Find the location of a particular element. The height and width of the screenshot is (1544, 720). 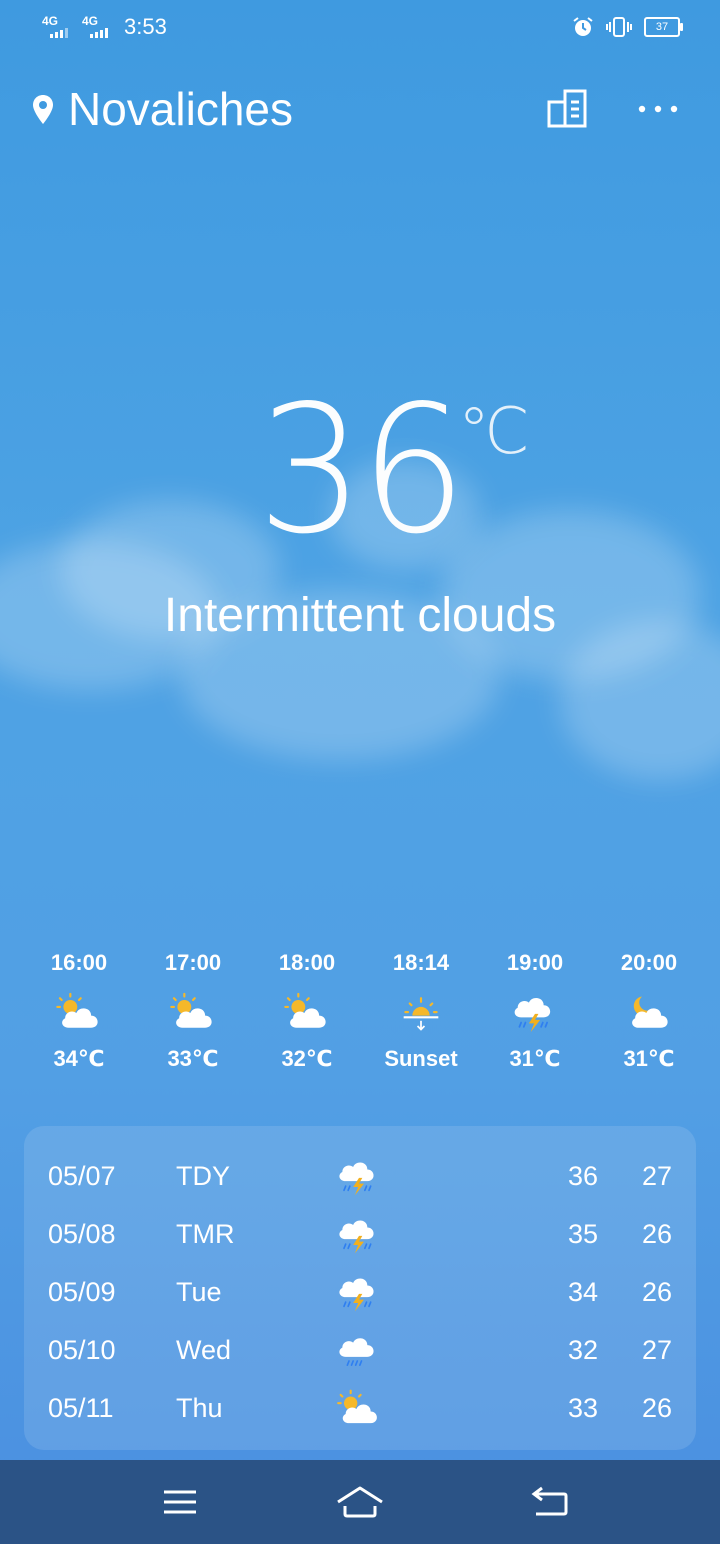

daily-row: 05/07 TDY 36 27 is located at coordinates (360, 1177).